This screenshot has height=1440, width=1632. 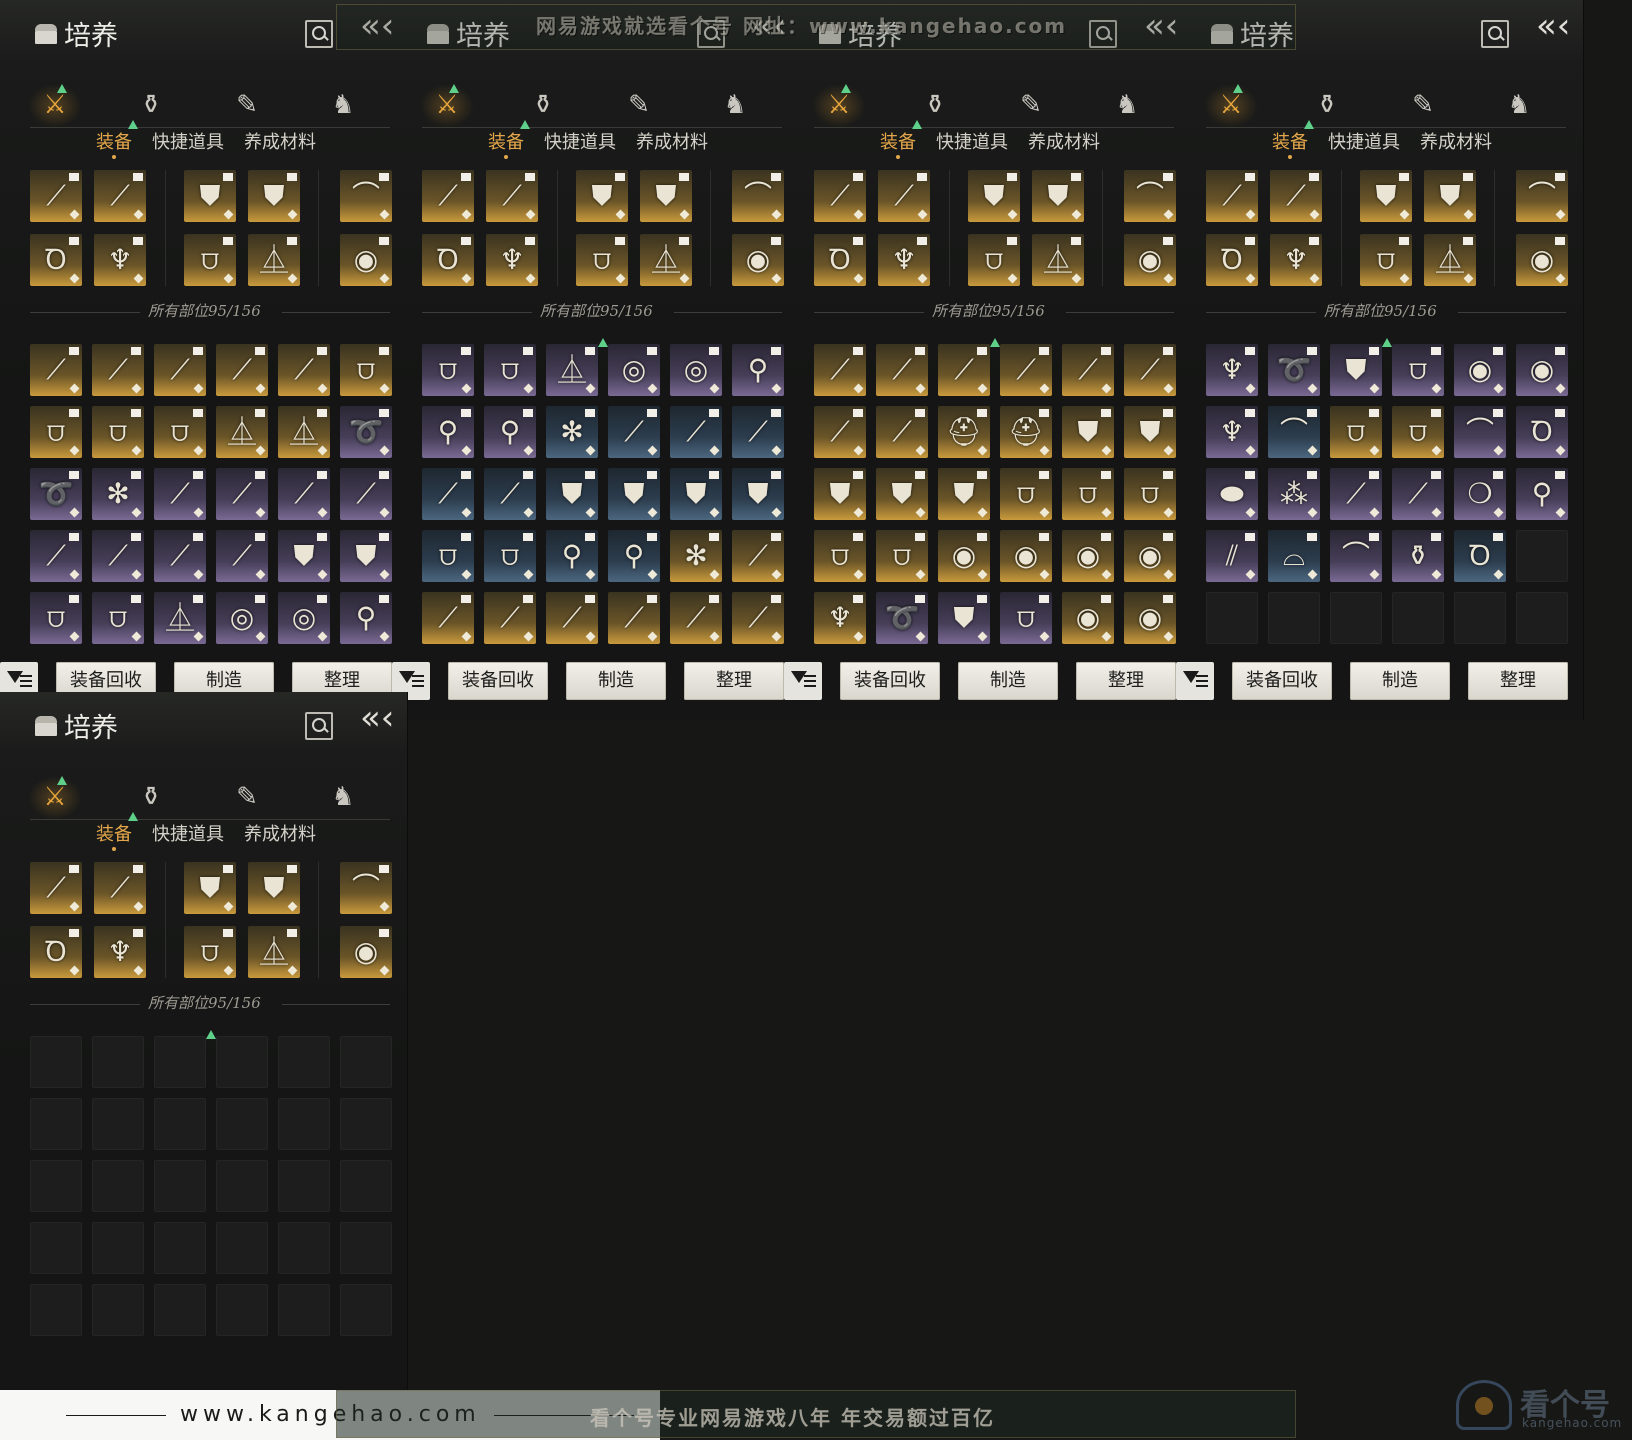 What do you see at coordinates (1232, 556) in the screenshot?
I see `inventory-item: ⫽` at bounding box center [1232, 556].